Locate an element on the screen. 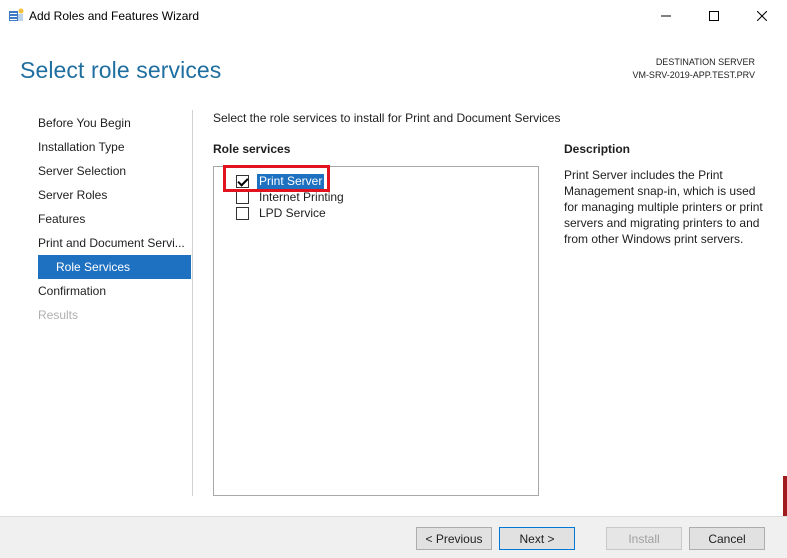  role-label-lpd-service: LPD Service is located at coordinates (292, 213).